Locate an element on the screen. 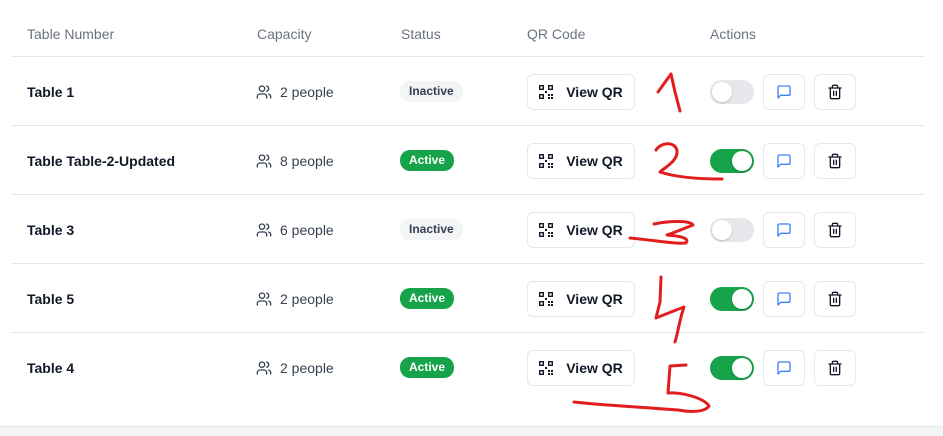  header-actions: Actions is located at coordinates (733, 34).